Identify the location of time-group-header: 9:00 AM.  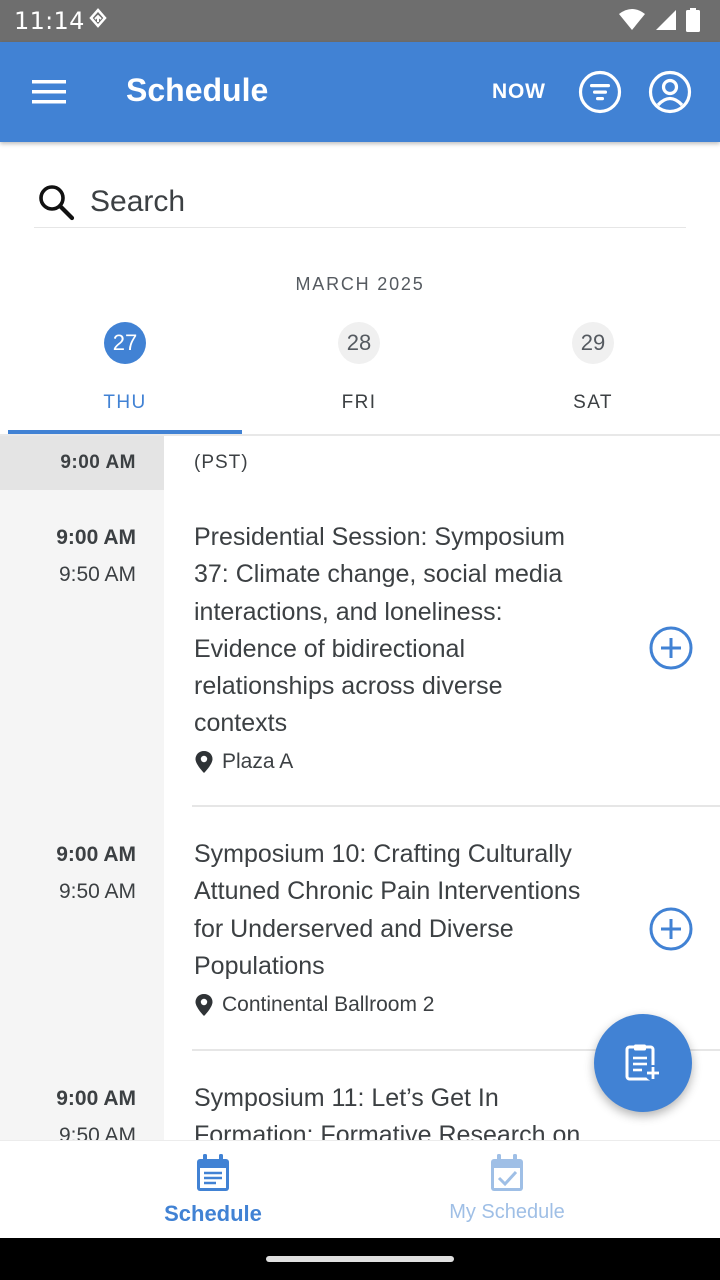
(82, 463).